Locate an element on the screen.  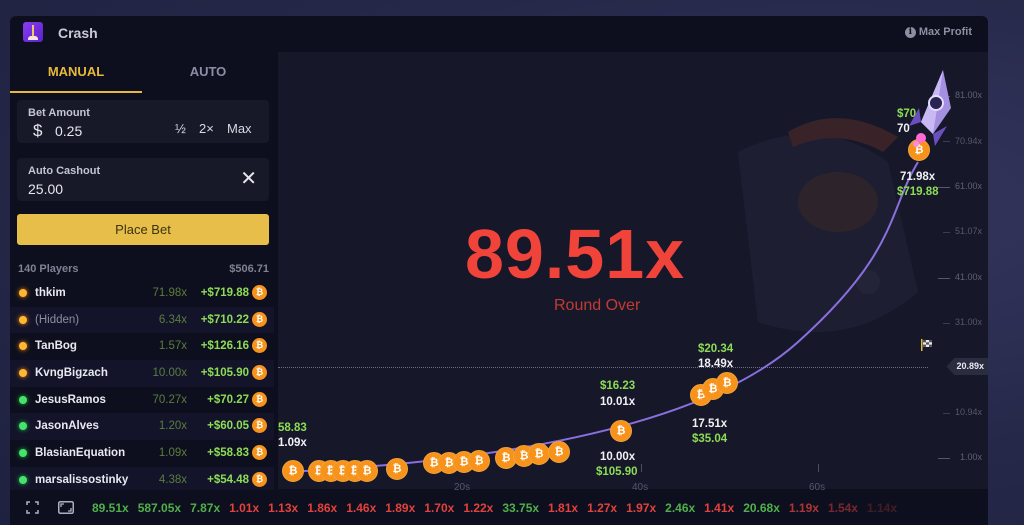
player-win: +$105.90 is located at coordinates (224, 373).